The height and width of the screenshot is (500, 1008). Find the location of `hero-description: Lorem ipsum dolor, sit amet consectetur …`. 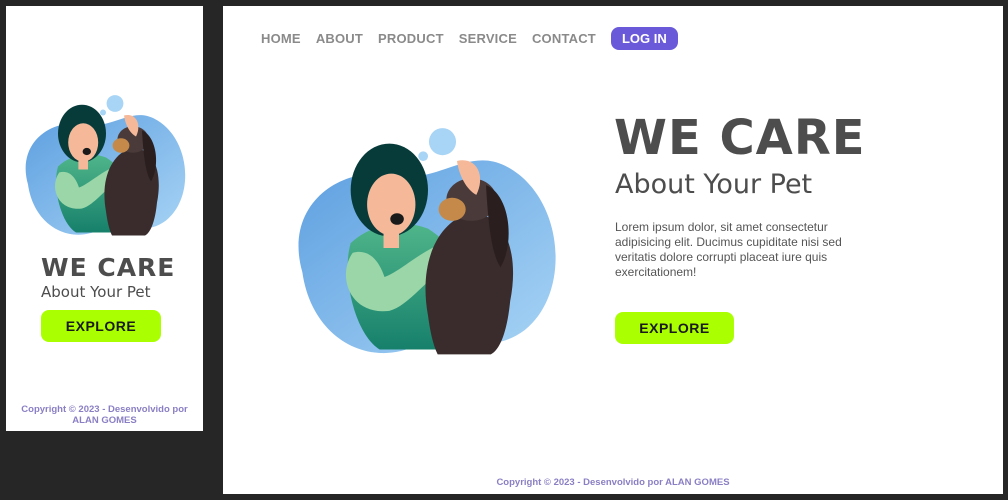

hero-description: Lorem ipsum dolor, sit amet consectetur … is located at coordinates (728, 249).